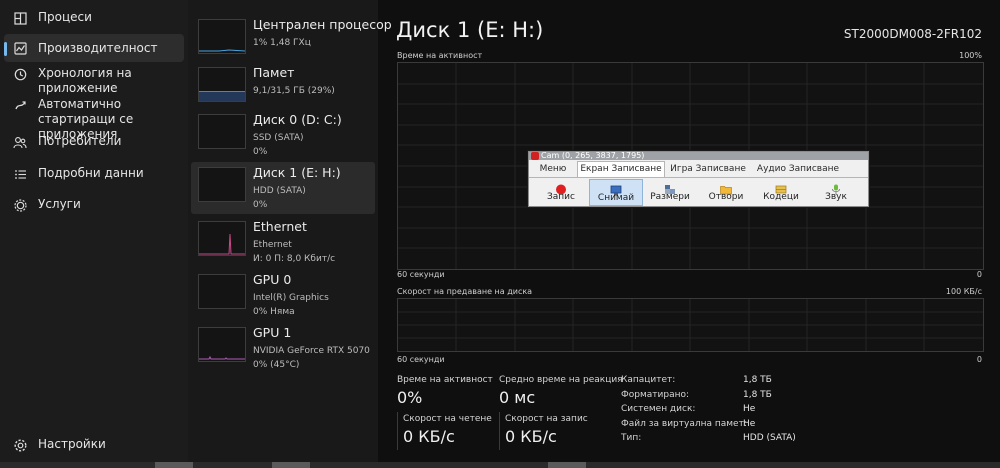 This screenshot has width=1000, height=468. I want to click on response-time-value: 0 мс, so click(517, 397).